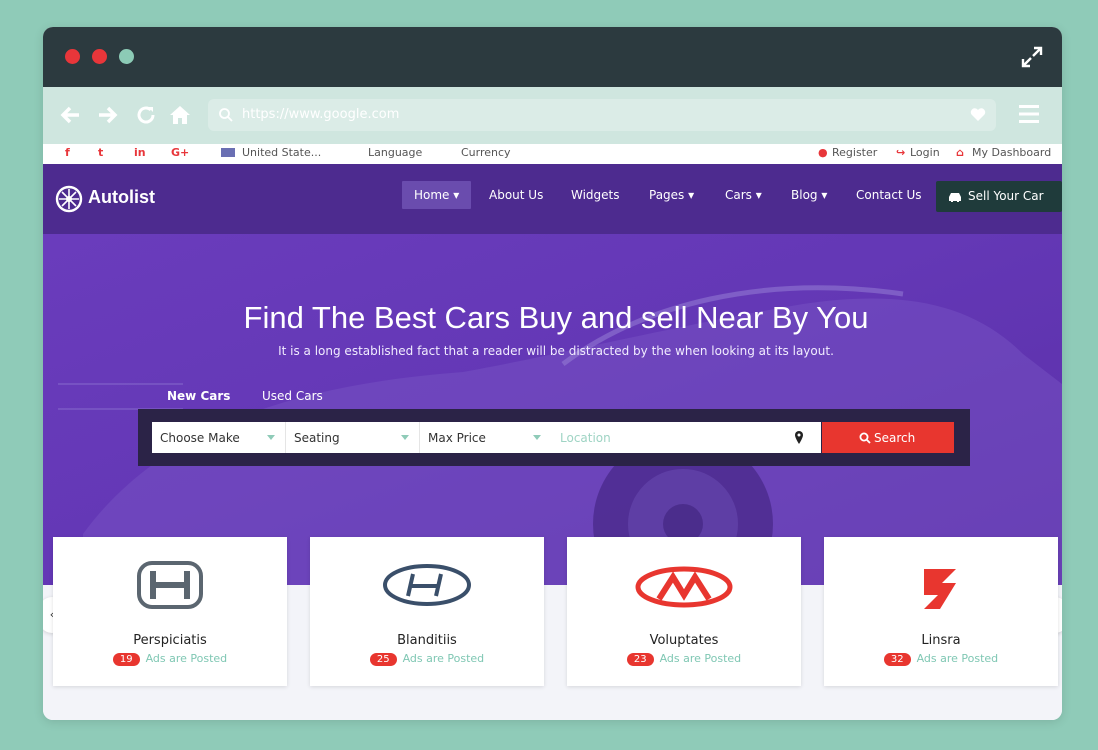  Describe the element at coordinates (640, 659) in the screenshot. I see `ads-count-badge: 23` at that location.